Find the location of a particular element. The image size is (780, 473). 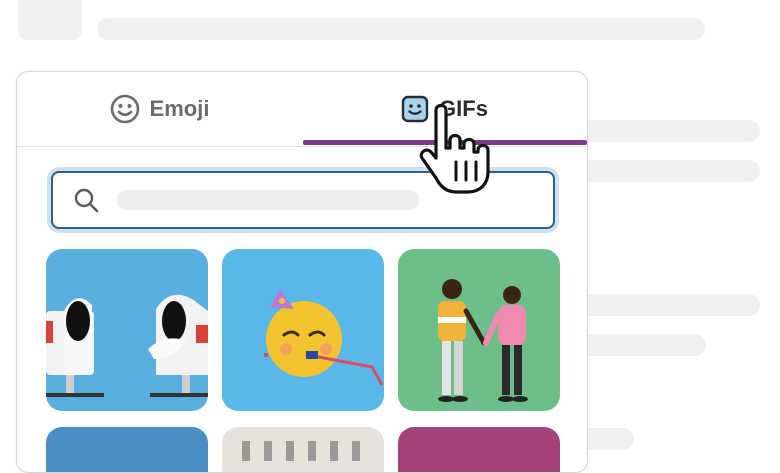

tab-emoji: Emoji is located at coordinates (159, 109).